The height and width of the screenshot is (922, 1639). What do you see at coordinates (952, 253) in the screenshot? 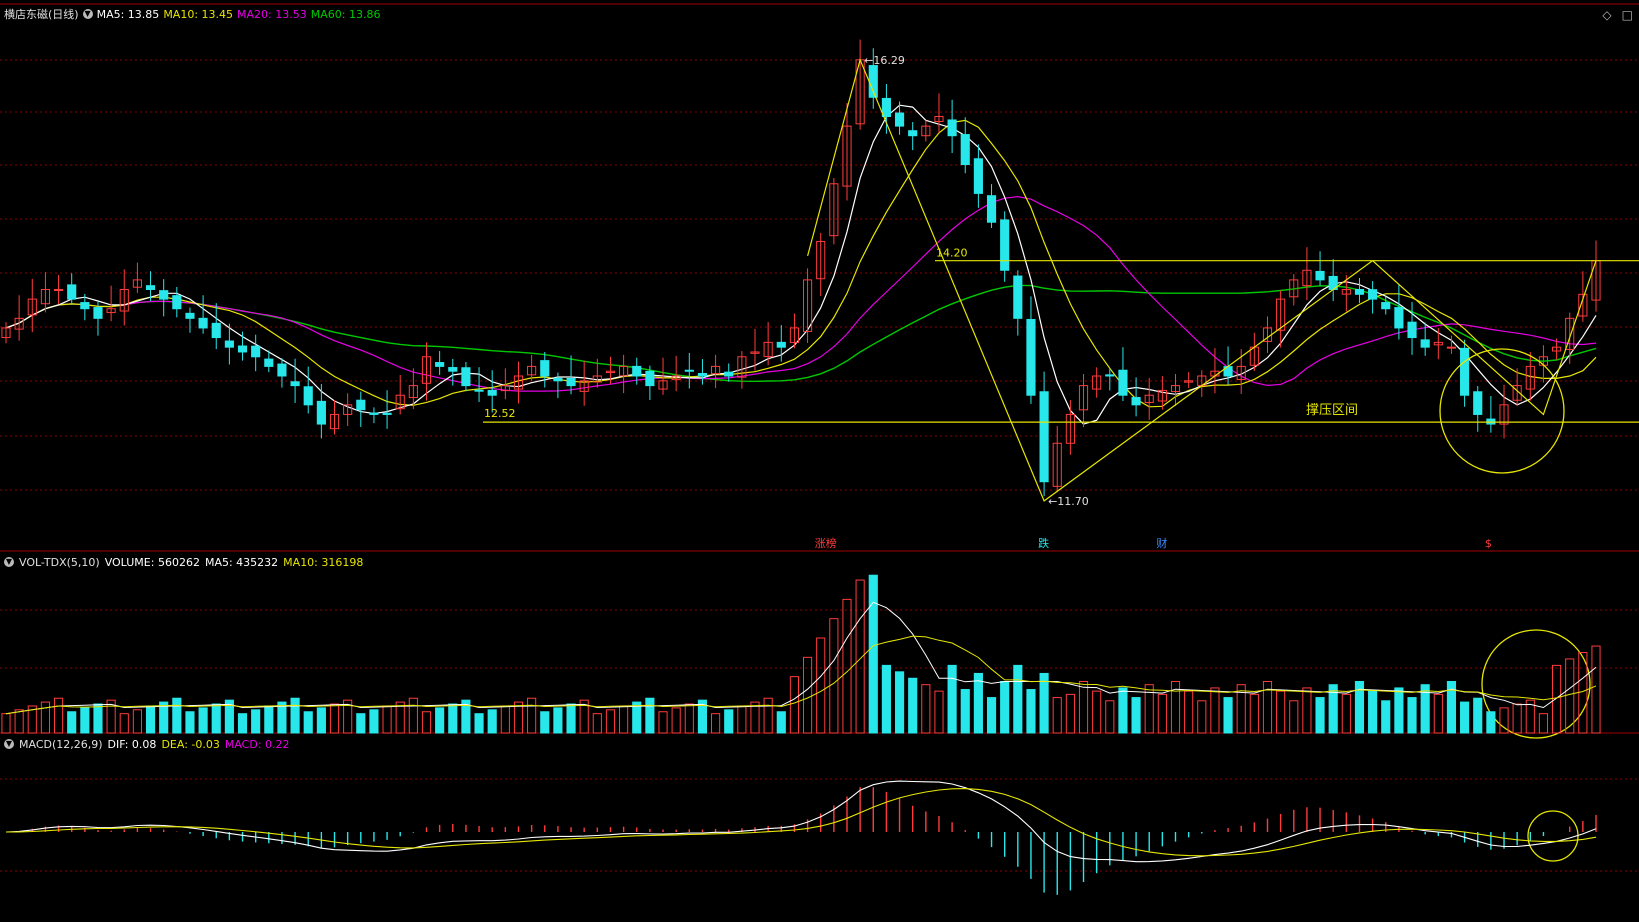
I see `resistance-label: 14.20` at bounding box center [952, 253].